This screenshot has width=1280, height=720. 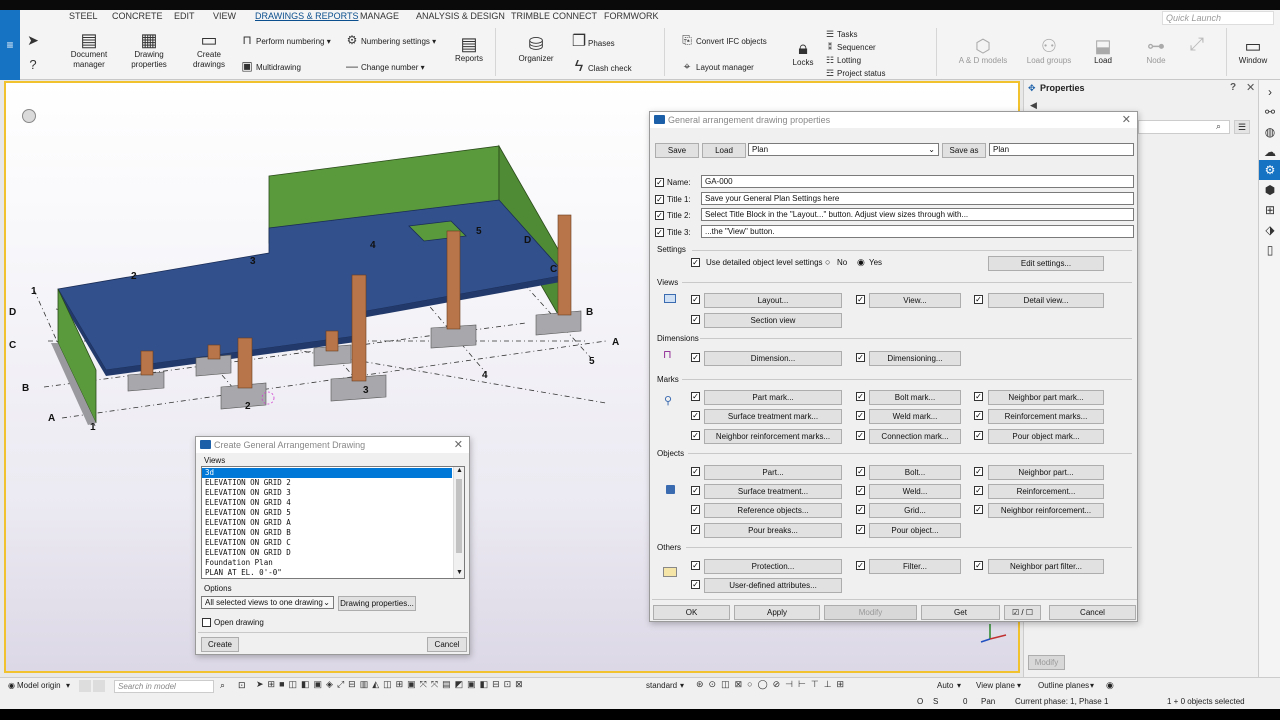 I want to click on window-button: ▭ Window, so click(x=1253, y=51).